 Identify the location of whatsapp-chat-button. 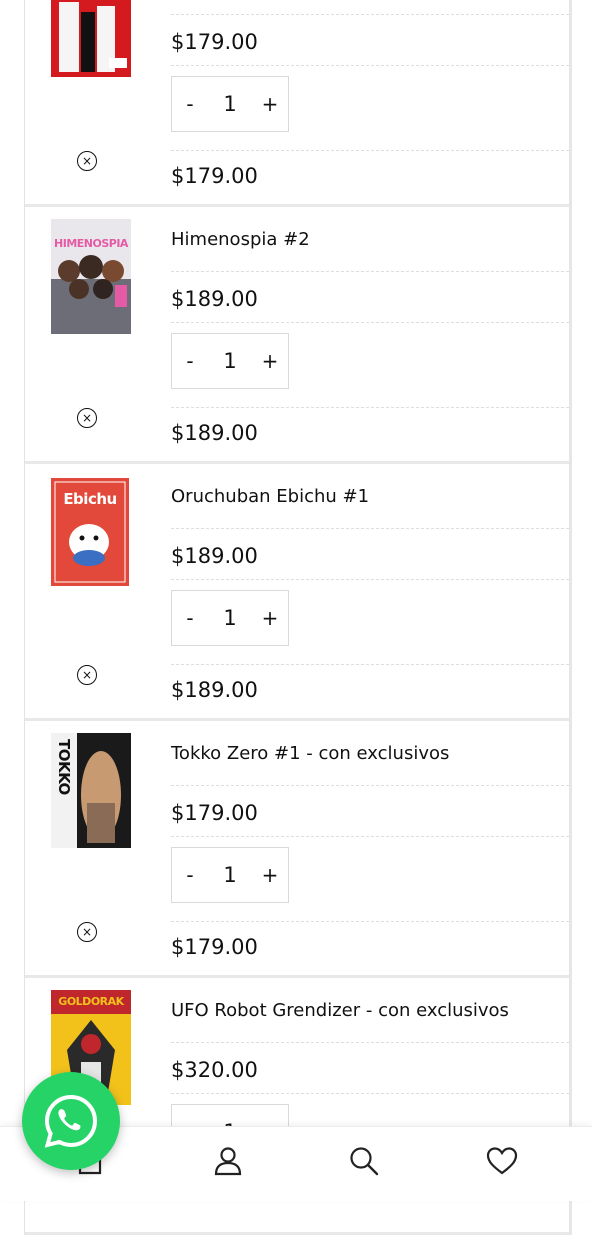
(71, 1121).